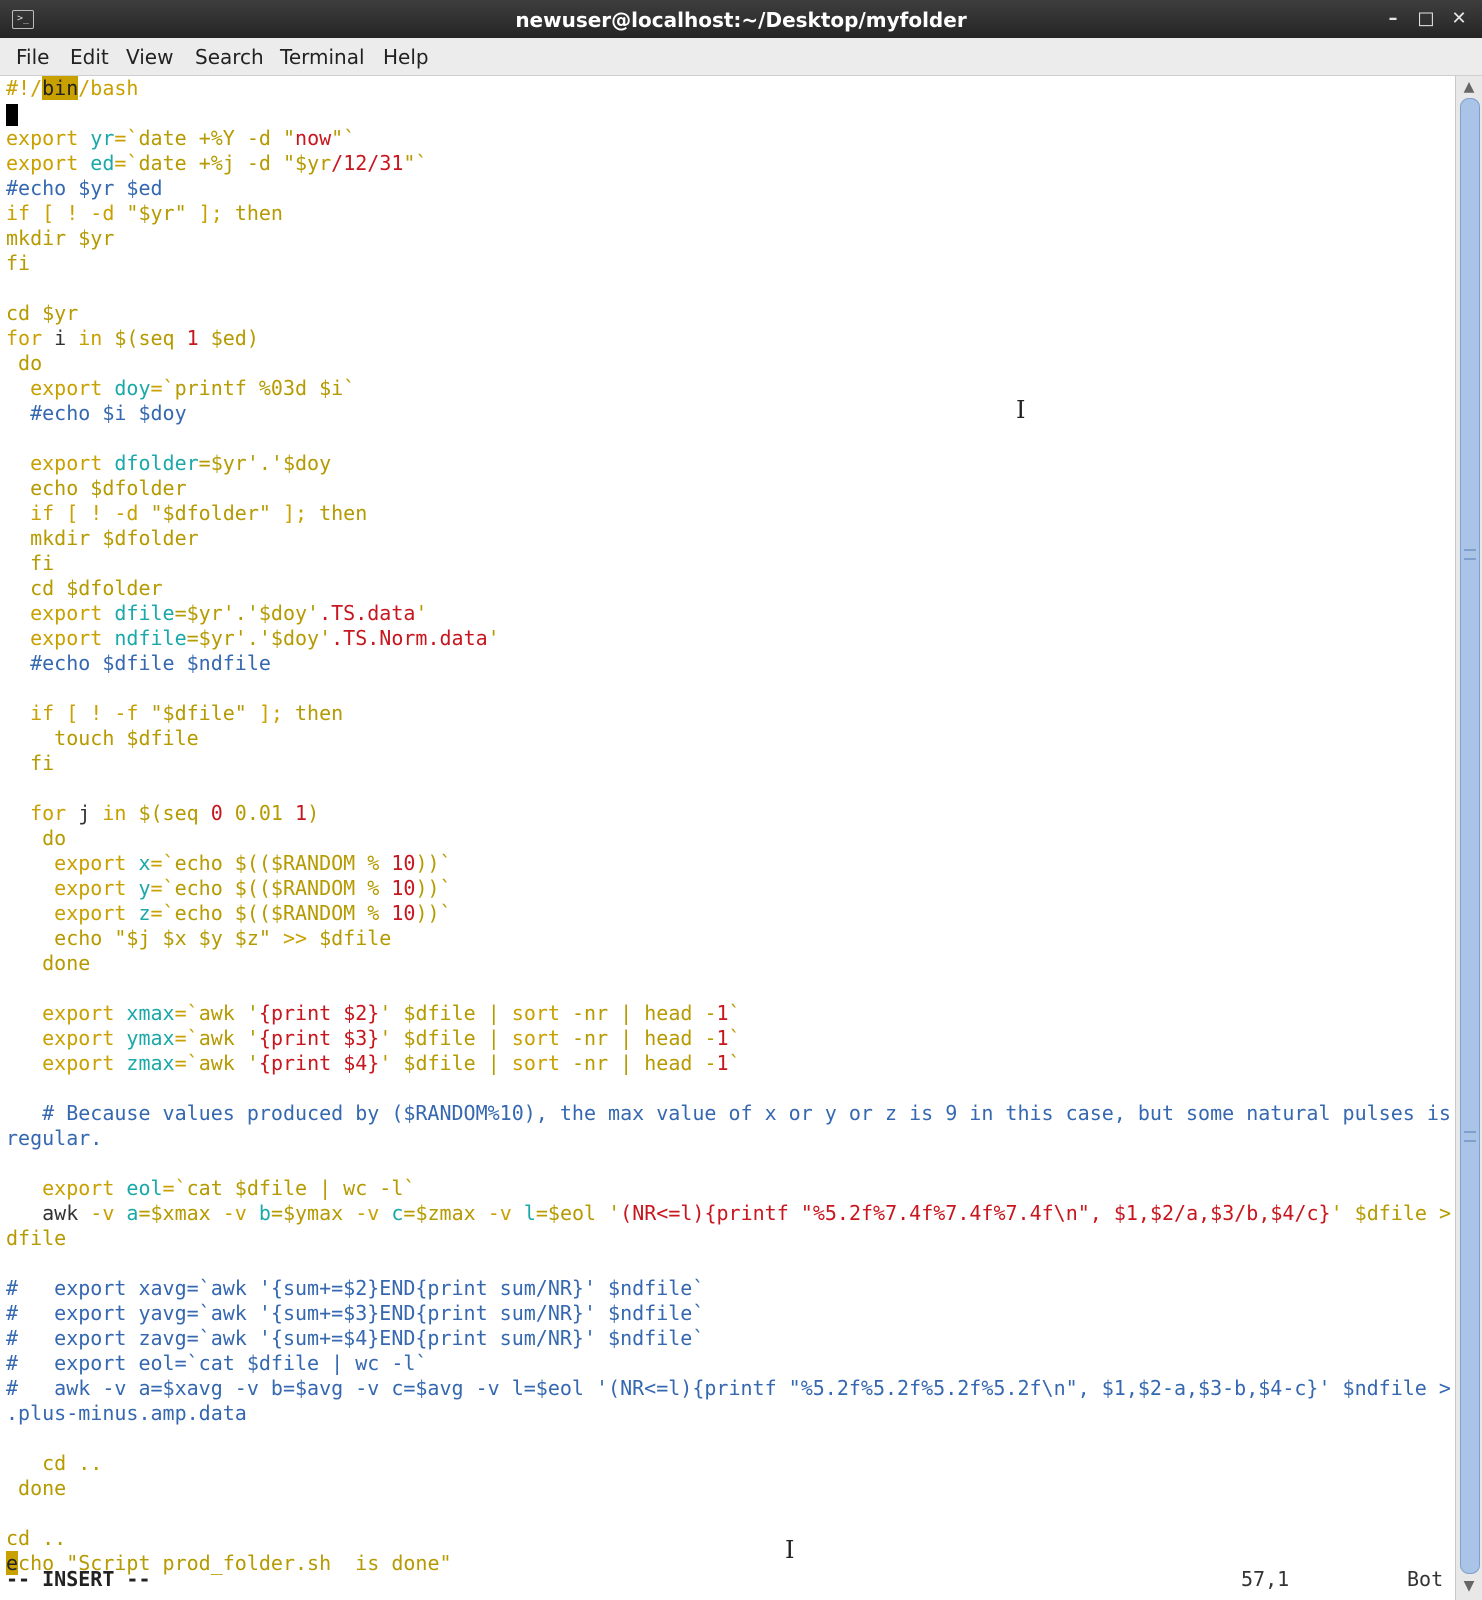 The width and height of the screenshot is (1482, 1600). What do you see at coordinates (66, 213) in the screenshot?
I see `code-token: if [ ! -d` at bounding box center [66, 213].